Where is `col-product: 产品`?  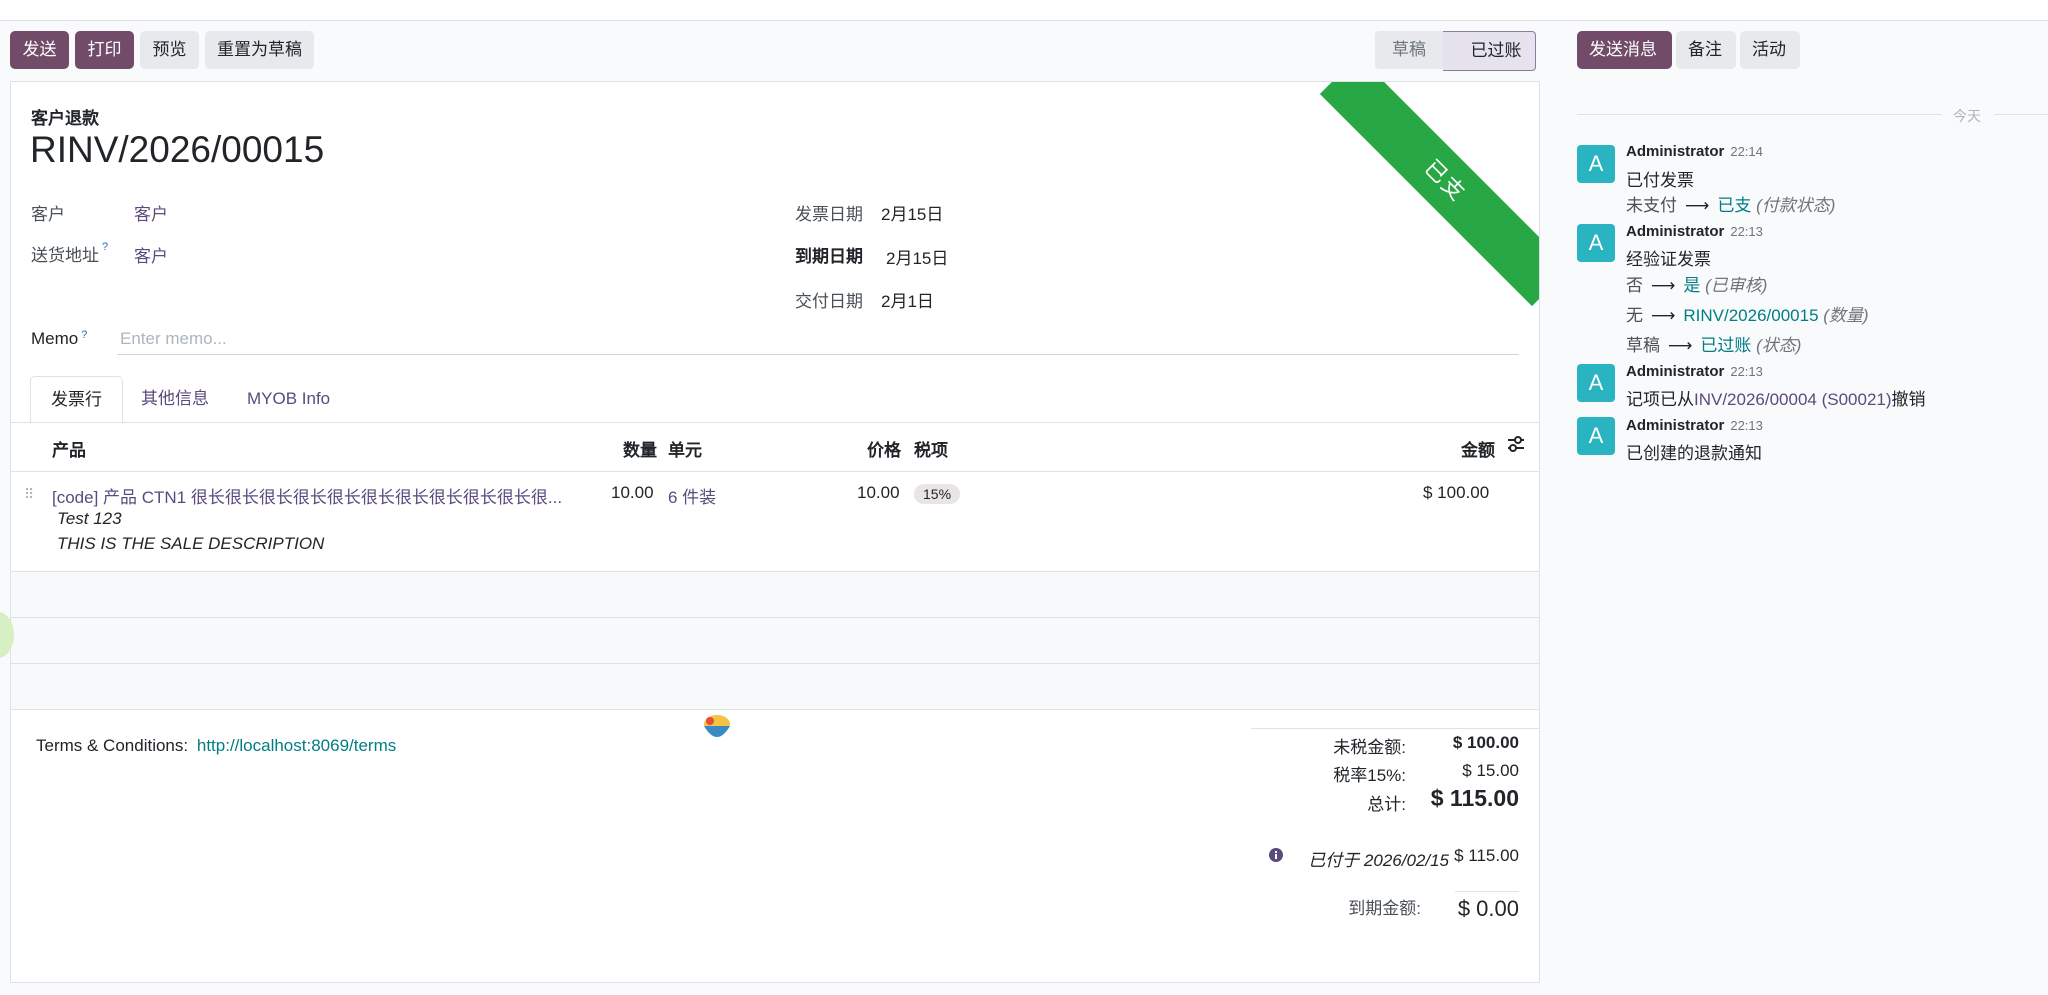
col-product: 产品 is located at coordinates (69, 448).